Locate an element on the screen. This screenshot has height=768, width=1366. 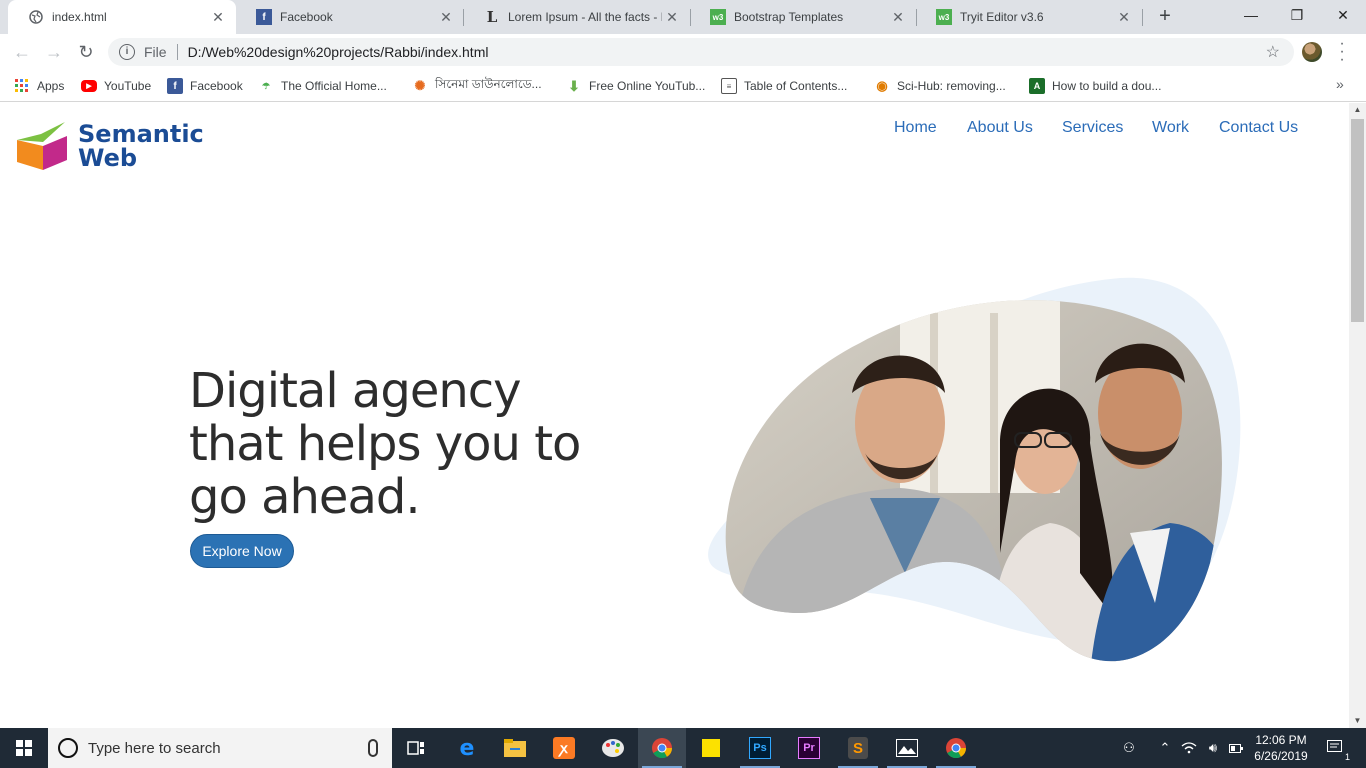
nav-contact-us: Contact Us is located at coordinates (1258, 128).